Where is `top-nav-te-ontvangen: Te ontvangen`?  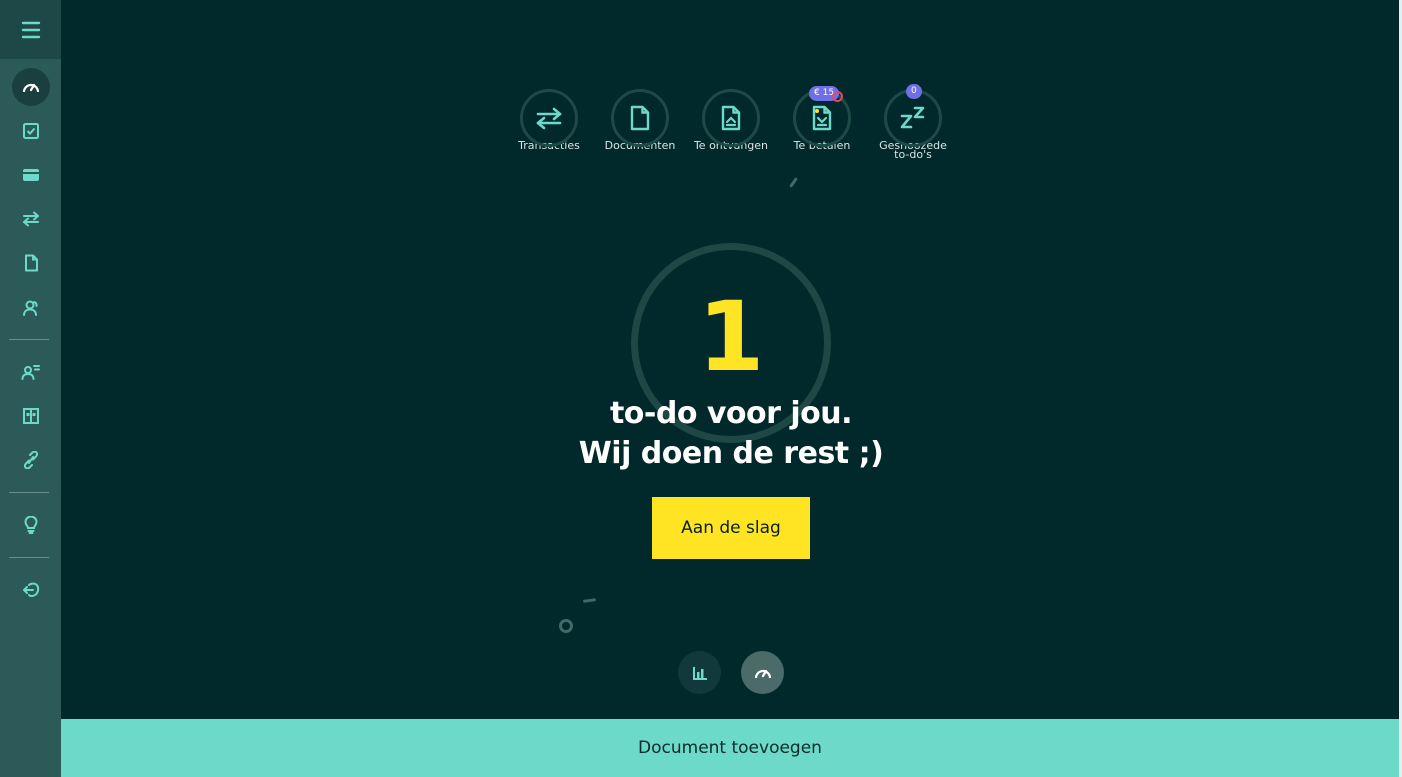
top-nav-te-ontvangen: Te ontvangen is located at coordinates (731, 129).